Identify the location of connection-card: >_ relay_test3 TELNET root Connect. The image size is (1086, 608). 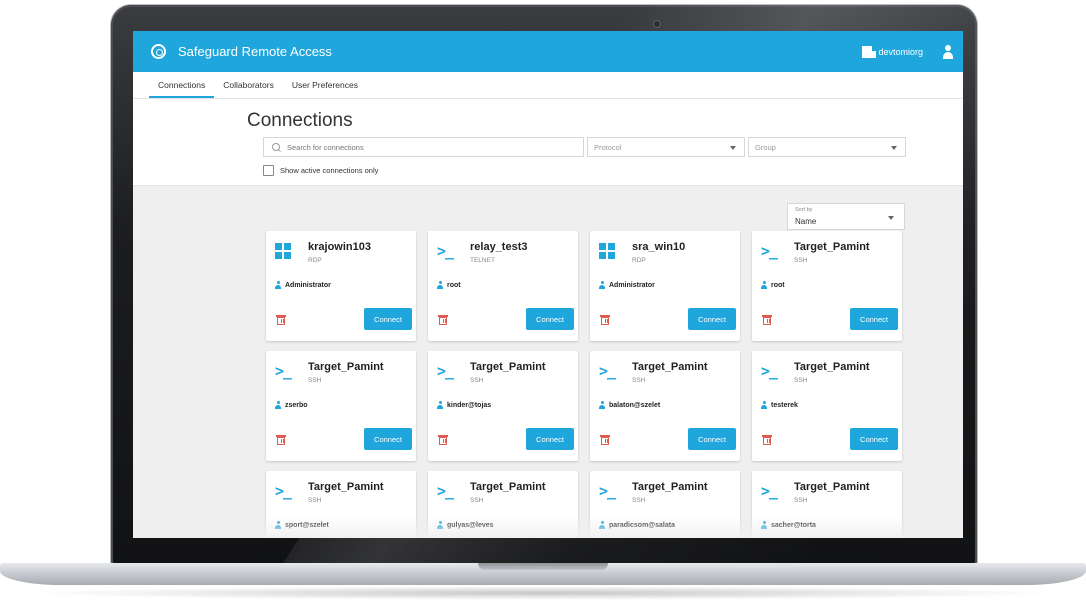
(503, 286).